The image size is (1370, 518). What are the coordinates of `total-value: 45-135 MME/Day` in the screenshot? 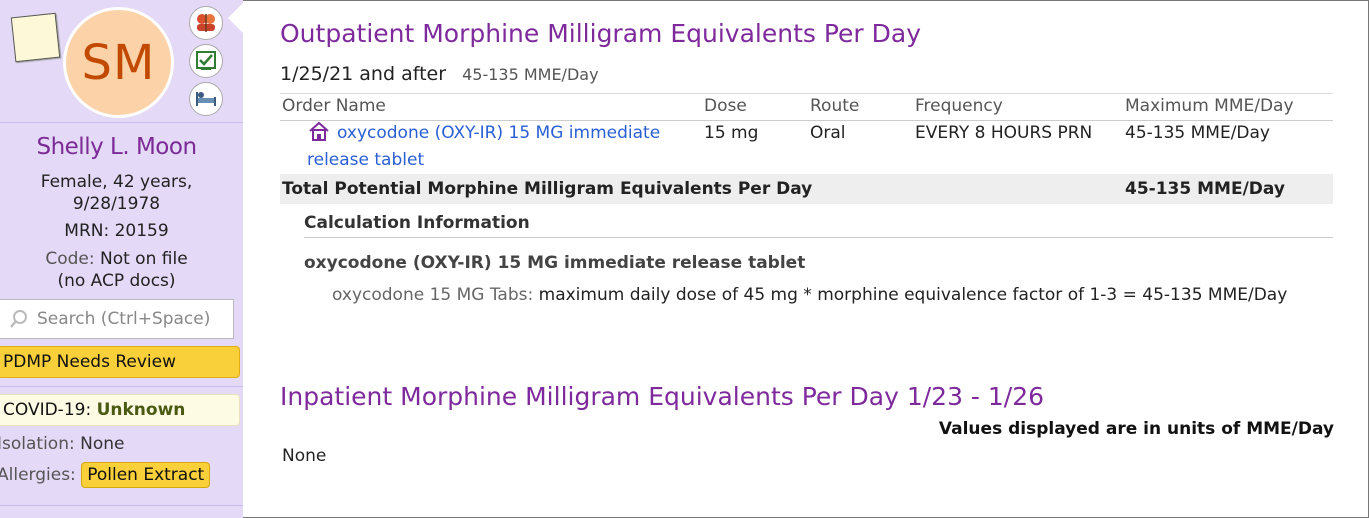 It's located at (1205, 189).